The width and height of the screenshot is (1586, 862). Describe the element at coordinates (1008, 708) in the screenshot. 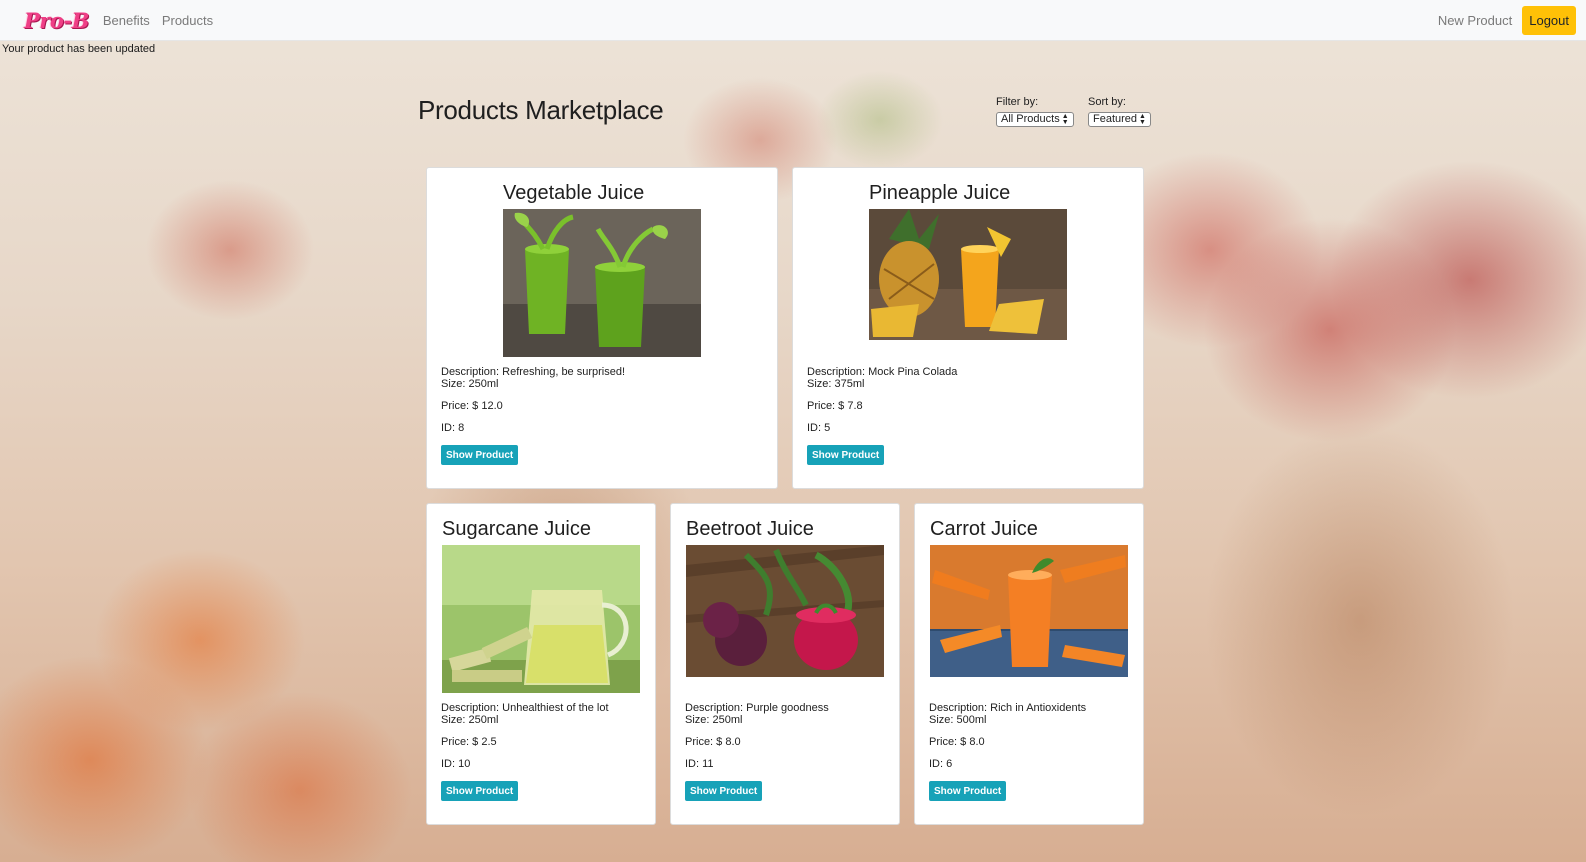

I see `product-description: Description: Rich in Antioxidents` at that location.